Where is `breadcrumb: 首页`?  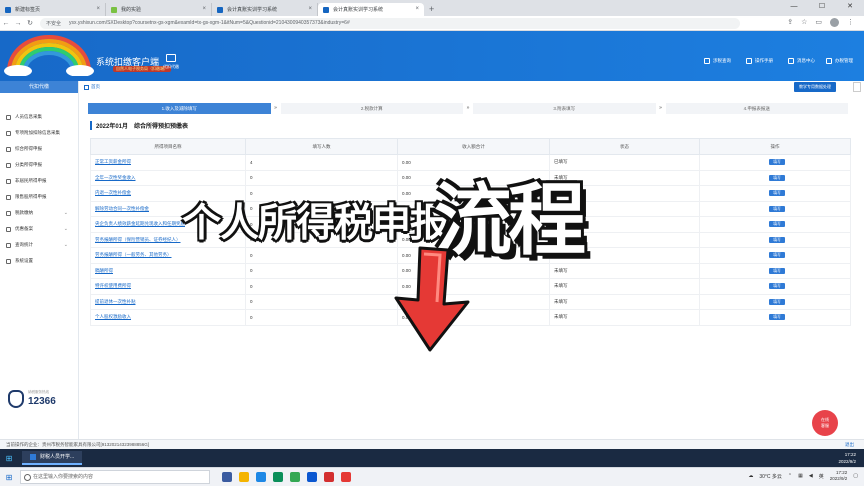 breadcrumb: 首页 is located at coordinates (92, 87).